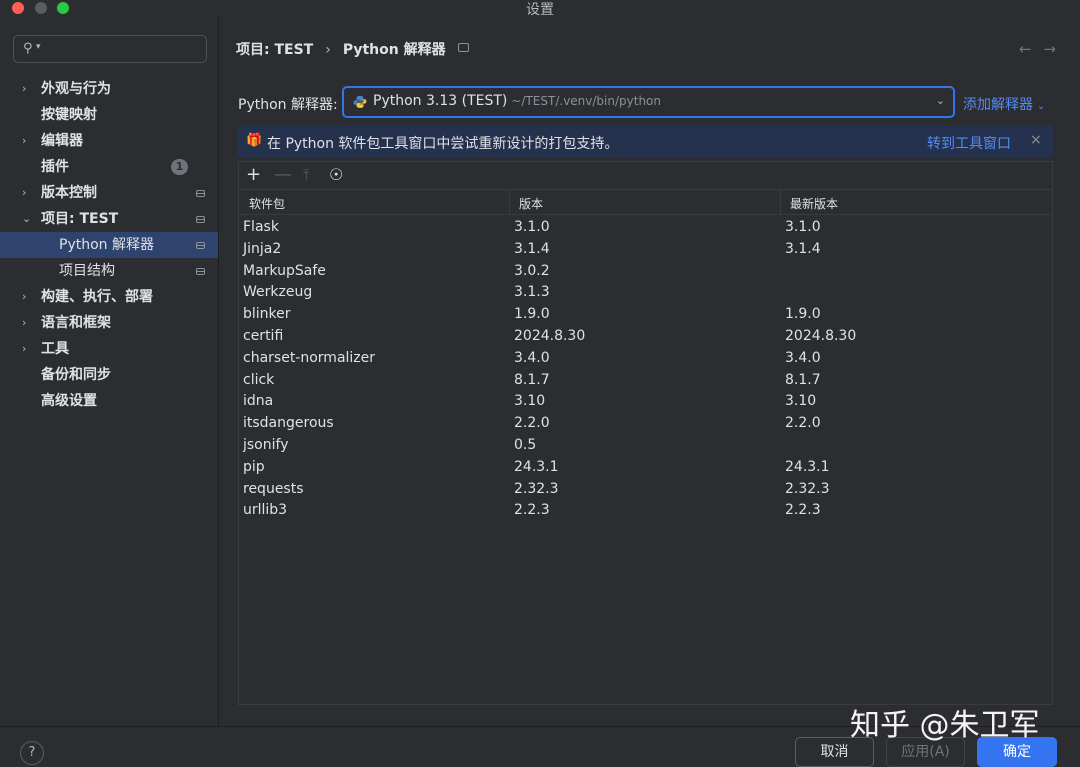  Describe the element at coordinates (645, 510) in the screenshot. I see `table-row: urllib3 2.2.3 2.2.3` at that location.